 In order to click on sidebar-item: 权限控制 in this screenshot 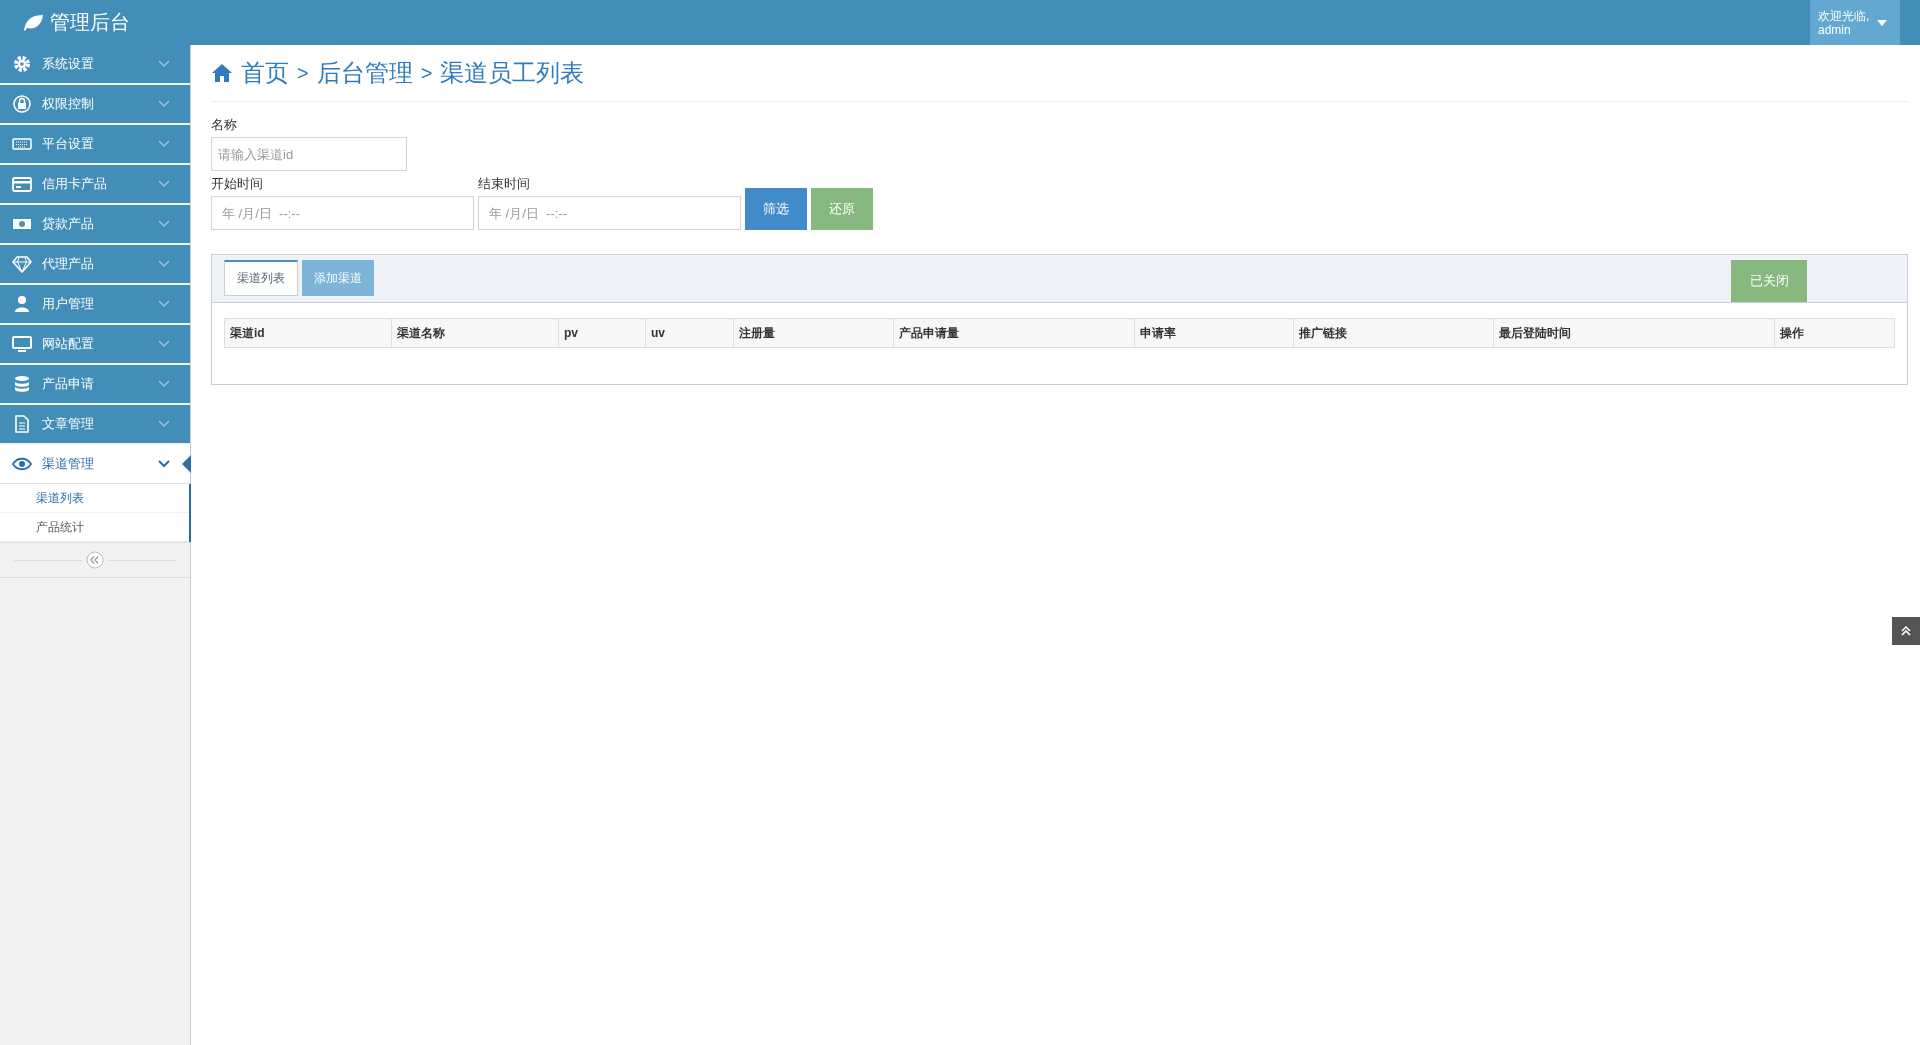, I will do `click(95, 104)`.